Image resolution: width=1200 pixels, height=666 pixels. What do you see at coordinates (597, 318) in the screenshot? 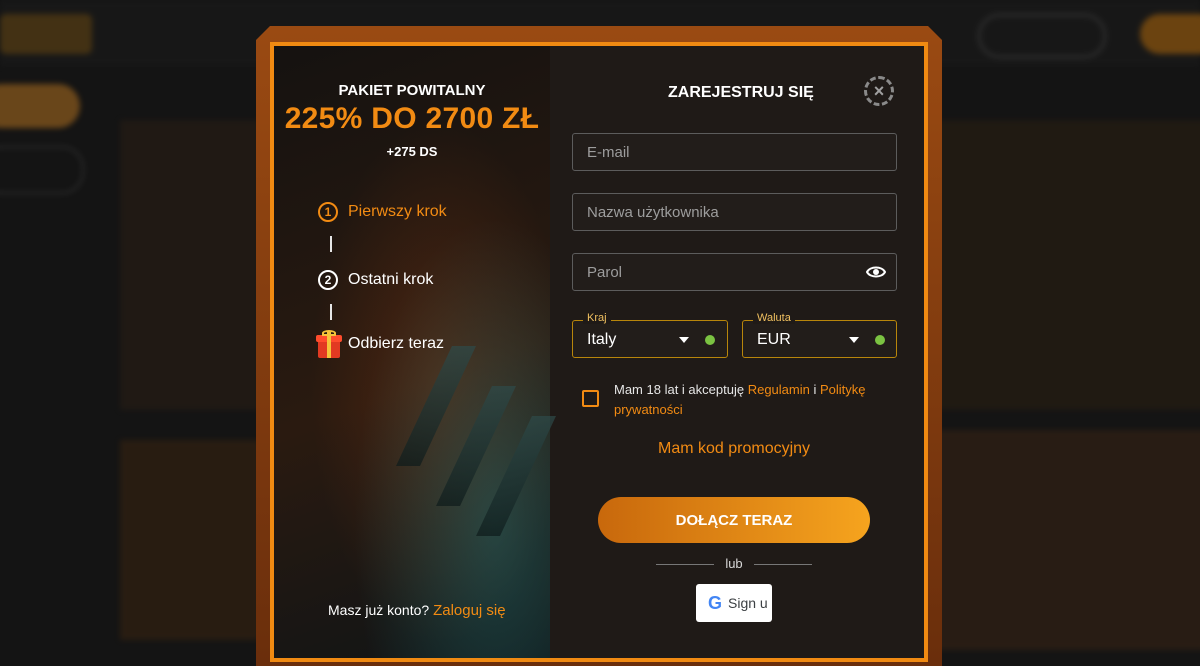
I see `country-legend: Kraj` at bounding box center [597, 318].